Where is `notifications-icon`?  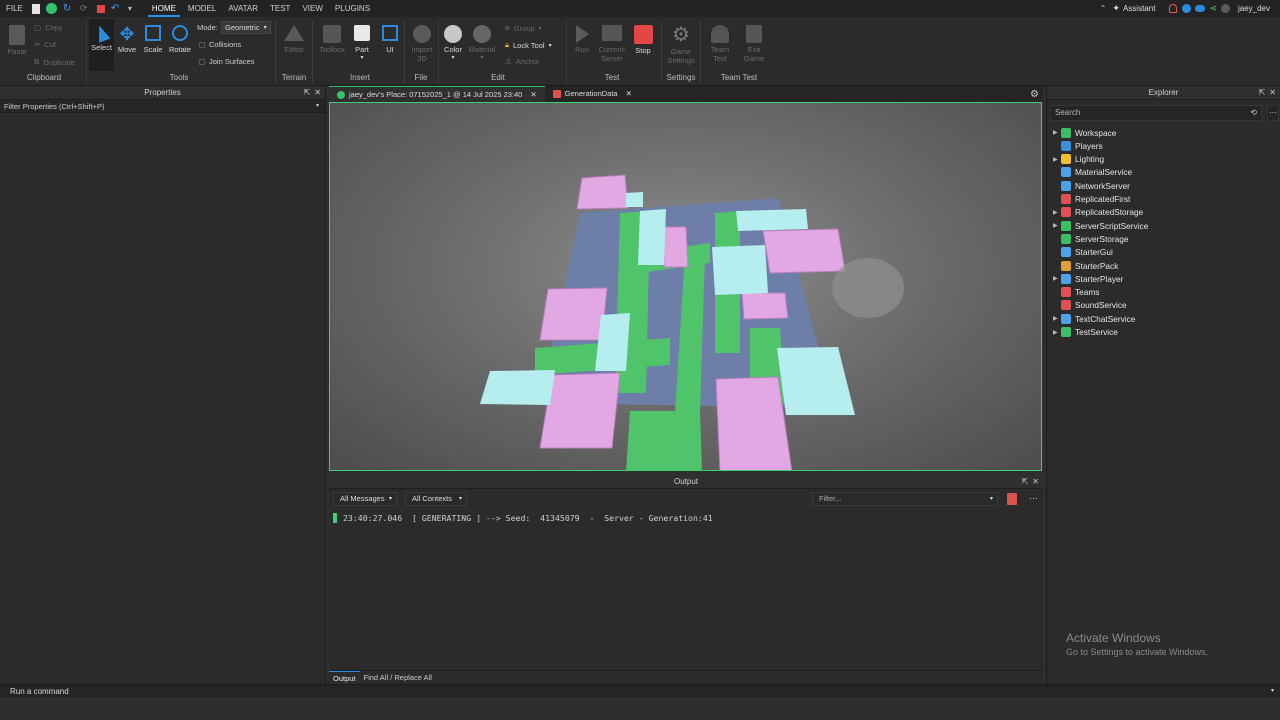 notifications-icon is located at coordinates (1173, 8).